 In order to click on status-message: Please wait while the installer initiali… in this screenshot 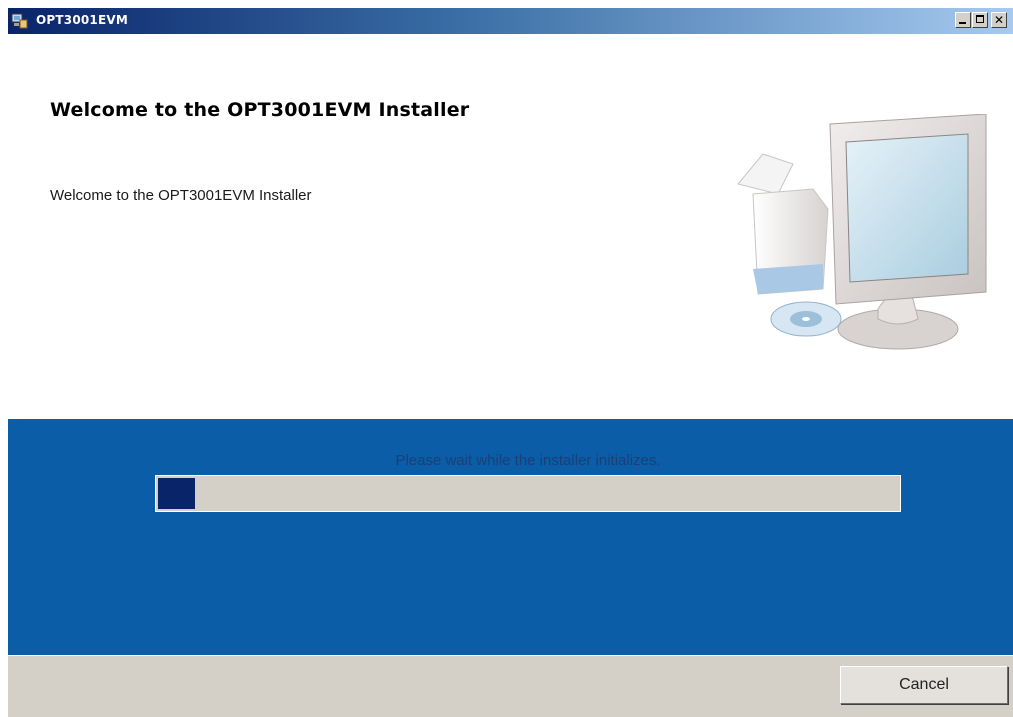, I will do `click(528, 460)`.